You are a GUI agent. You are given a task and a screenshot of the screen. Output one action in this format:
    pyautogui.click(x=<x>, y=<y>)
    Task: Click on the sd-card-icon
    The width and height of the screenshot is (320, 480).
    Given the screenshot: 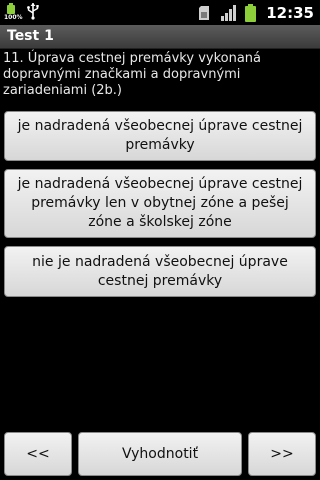 What is the action you would take?
    pyautogui.click(x=204, y=12)
    